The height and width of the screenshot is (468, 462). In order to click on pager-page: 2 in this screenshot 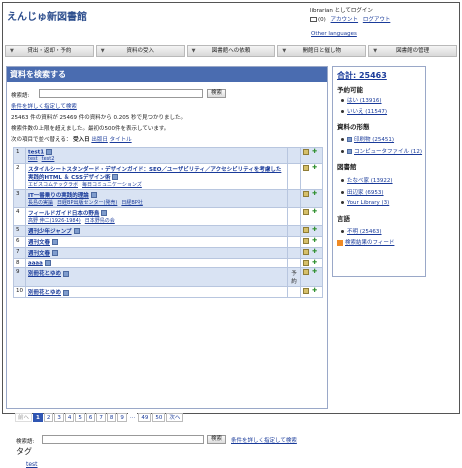, I will do `click(48, 417)`.